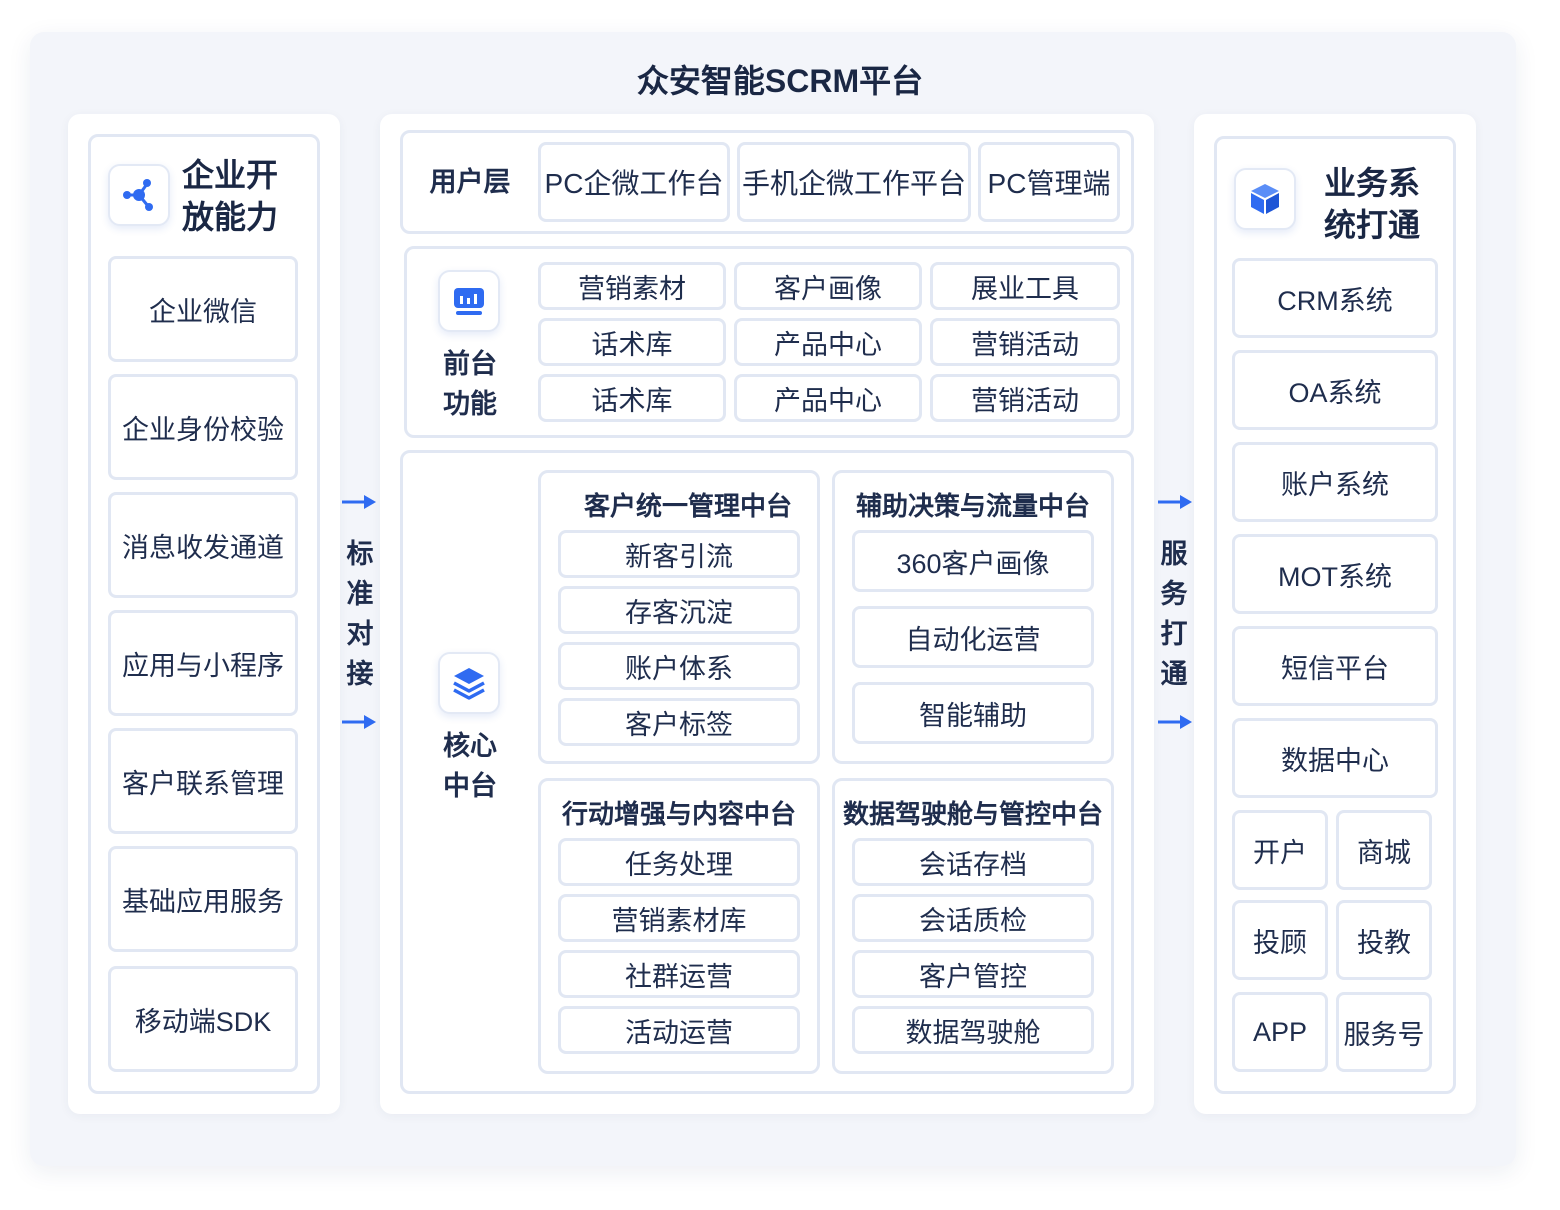 This screenshot has height=1210, width=1560. Describe the element at coordinates (1174, 614) in the screenshot. I see `connector-service-connect: 服 务 打 通` at that location.